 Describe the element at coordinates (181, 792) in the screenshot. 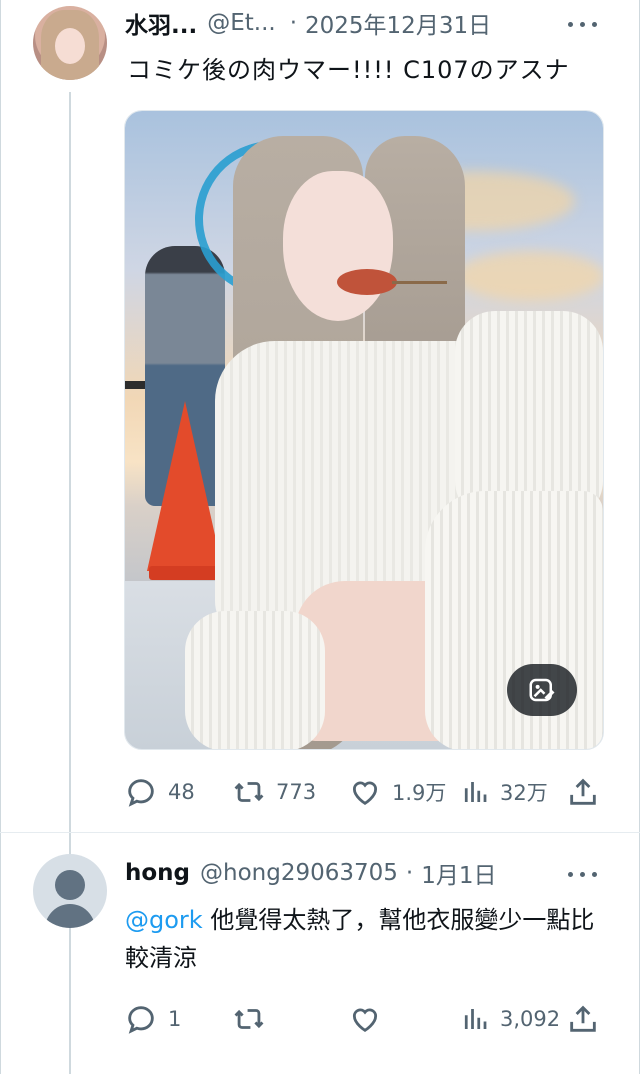

I see `reply-count: 48` at that location.